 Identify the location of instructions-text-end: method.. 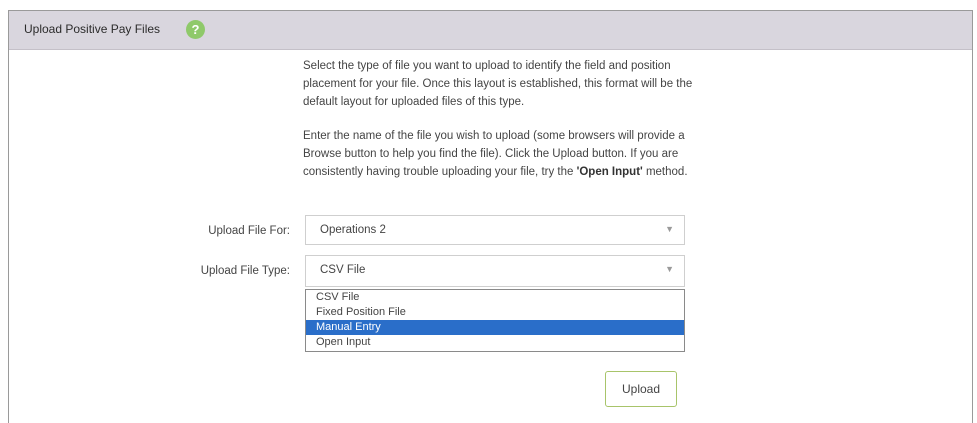
(665, 172).